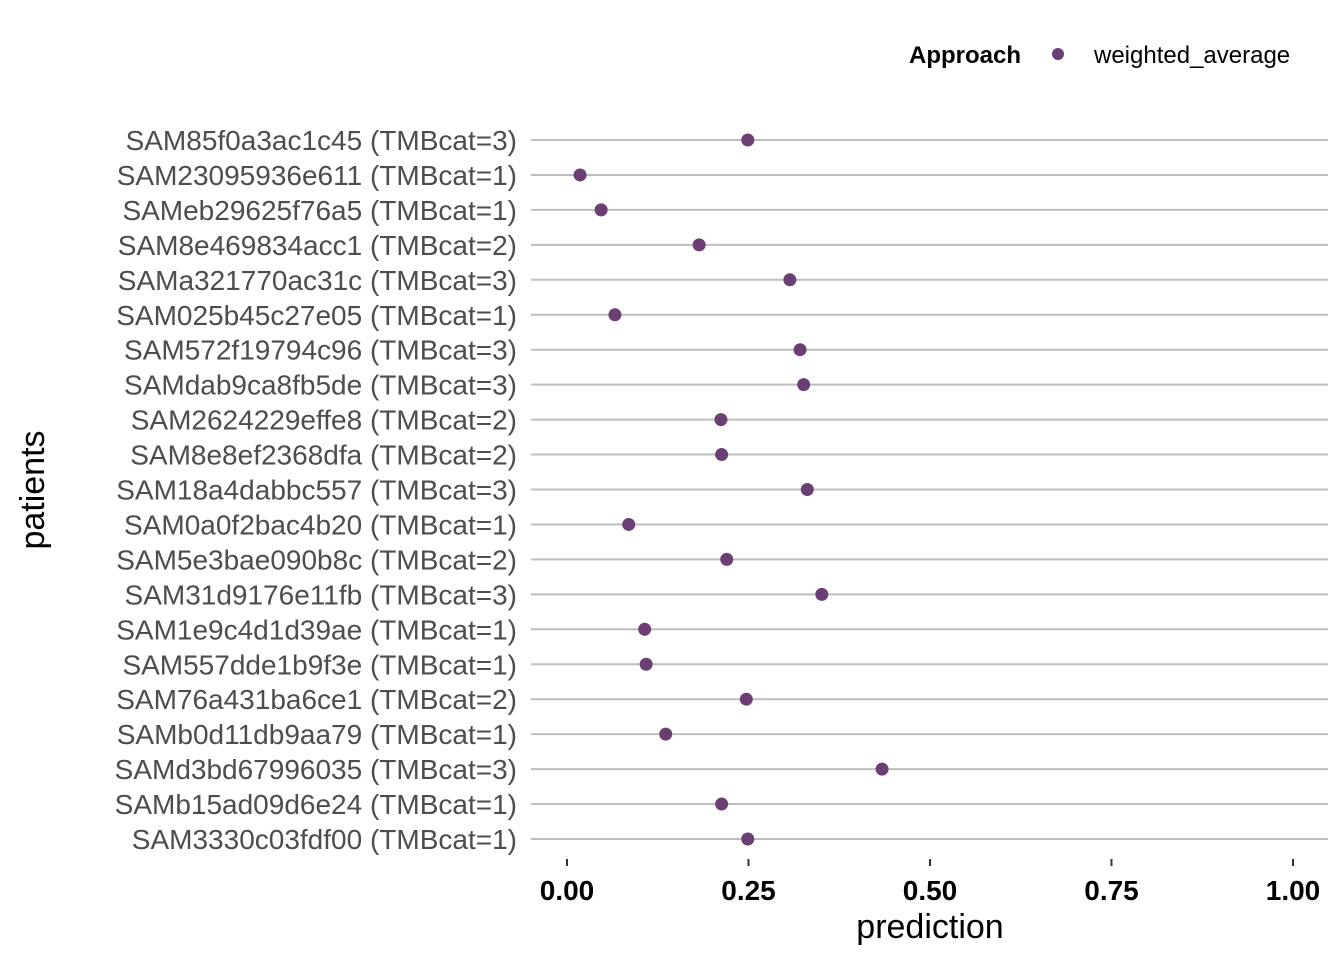  What do you see at coordinates (965, 55) in the screenshot?
I see `legend-title: Approach` at bounding box center [965, 55].